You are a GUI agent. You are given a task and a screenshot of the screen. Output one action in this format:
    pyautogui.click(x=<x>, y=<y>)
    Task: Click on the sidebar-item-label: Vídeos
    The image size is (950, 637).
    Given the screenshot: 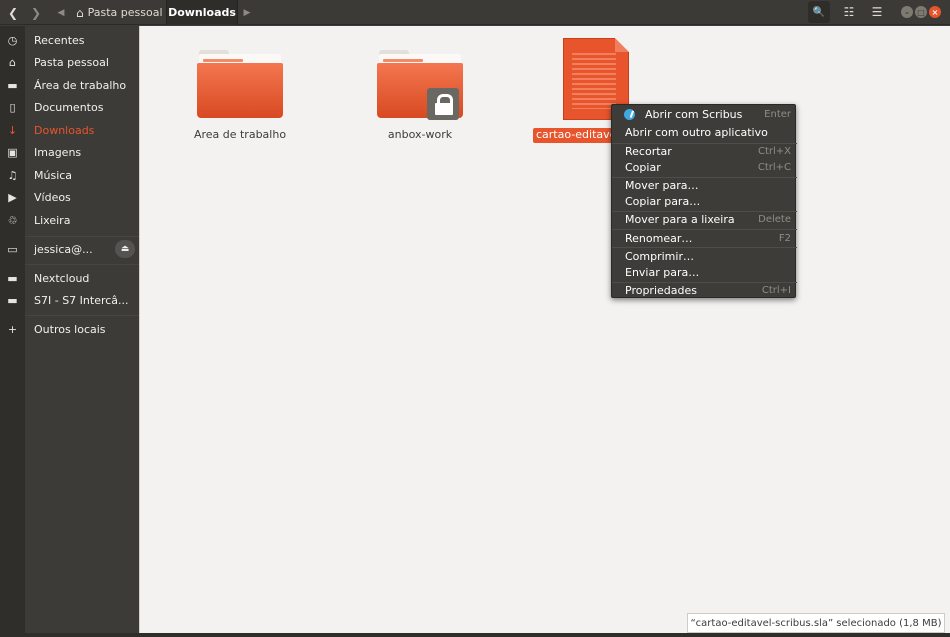 What is the action you would take?
    pyautogui.click(x=52, y=197)
    